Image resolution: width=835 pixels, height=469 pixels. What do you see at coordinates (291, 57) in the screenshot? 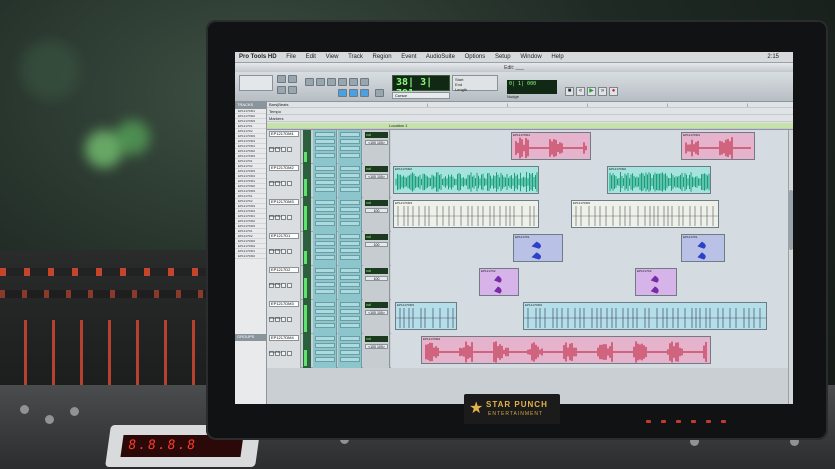
I see `menu-file: File` at bounding box center [291, 57].